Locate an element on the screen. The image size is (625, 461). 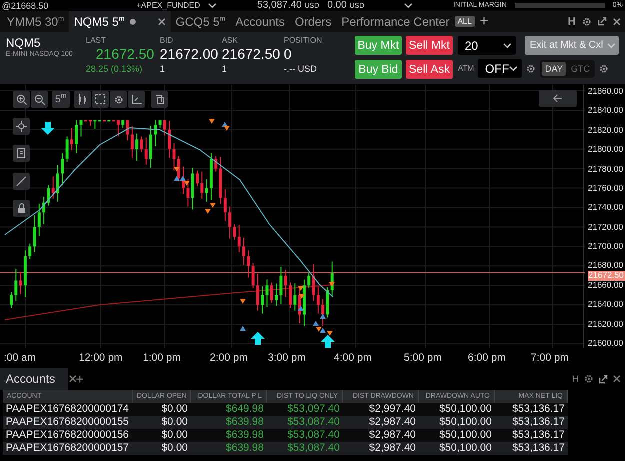
order-button: Buy Mkt is located at coordinates (378, 45).